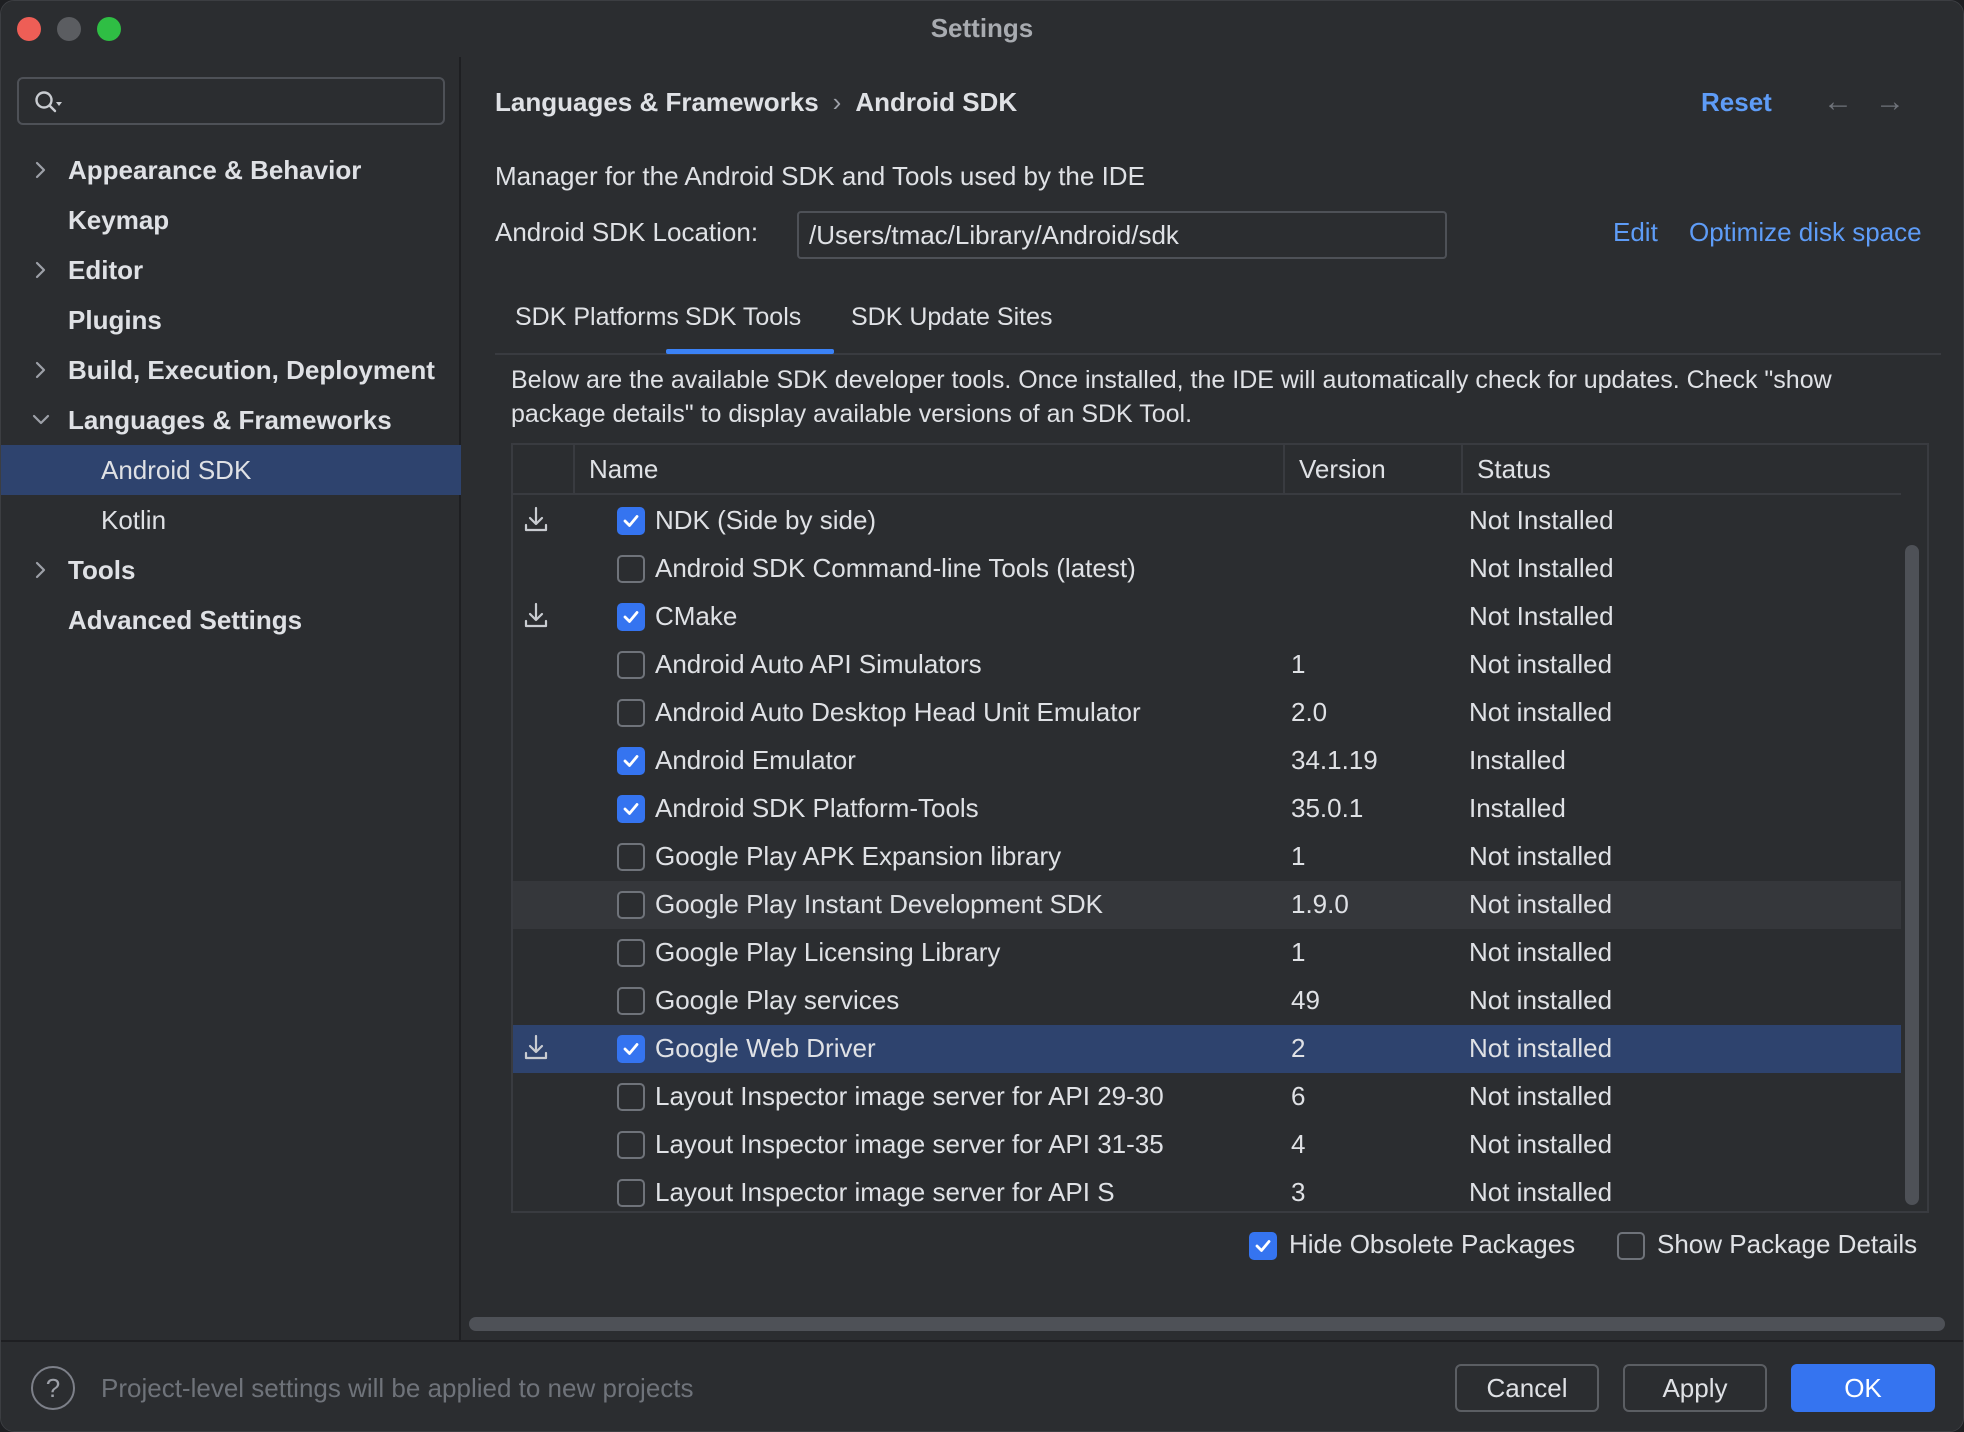 The height and width of the screenshot is (1432, 1964). Describe the element at coordinates (828, 952) in the screenshot. I see `package-name: Google Play Licensing Library` at that location.